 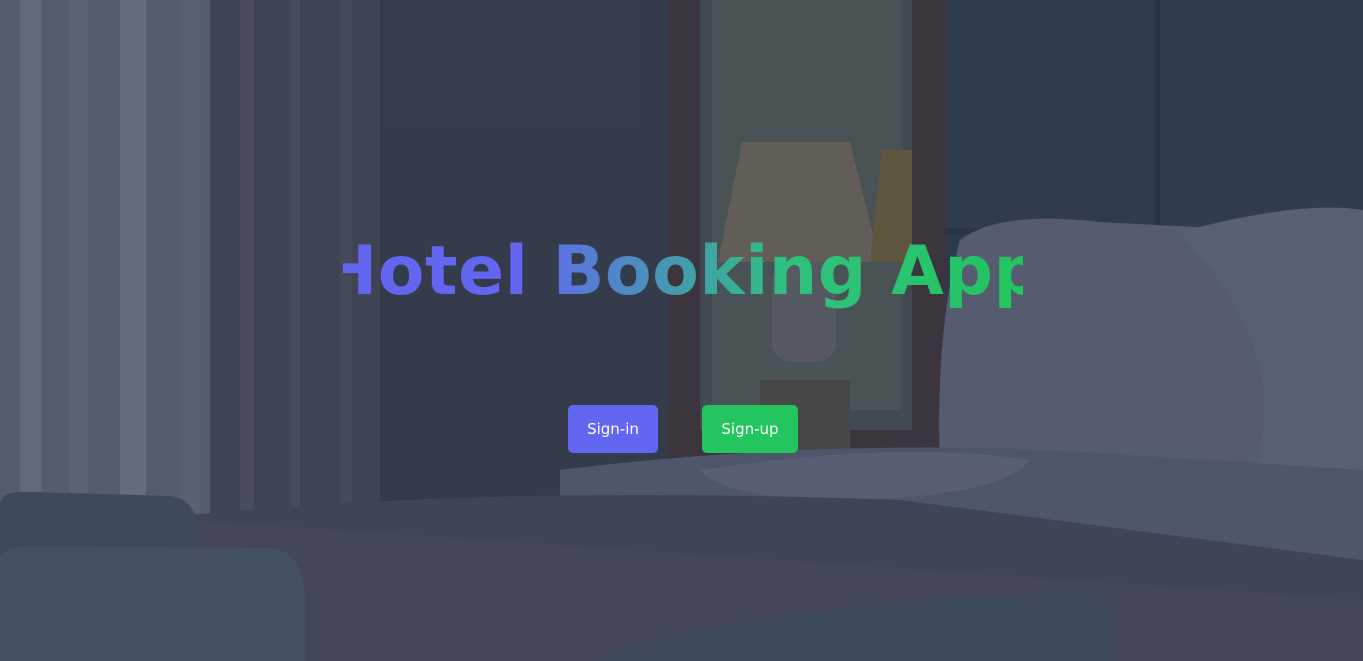 I want to click on sign-up-button: Sign-up, so click(x=750, y=429).